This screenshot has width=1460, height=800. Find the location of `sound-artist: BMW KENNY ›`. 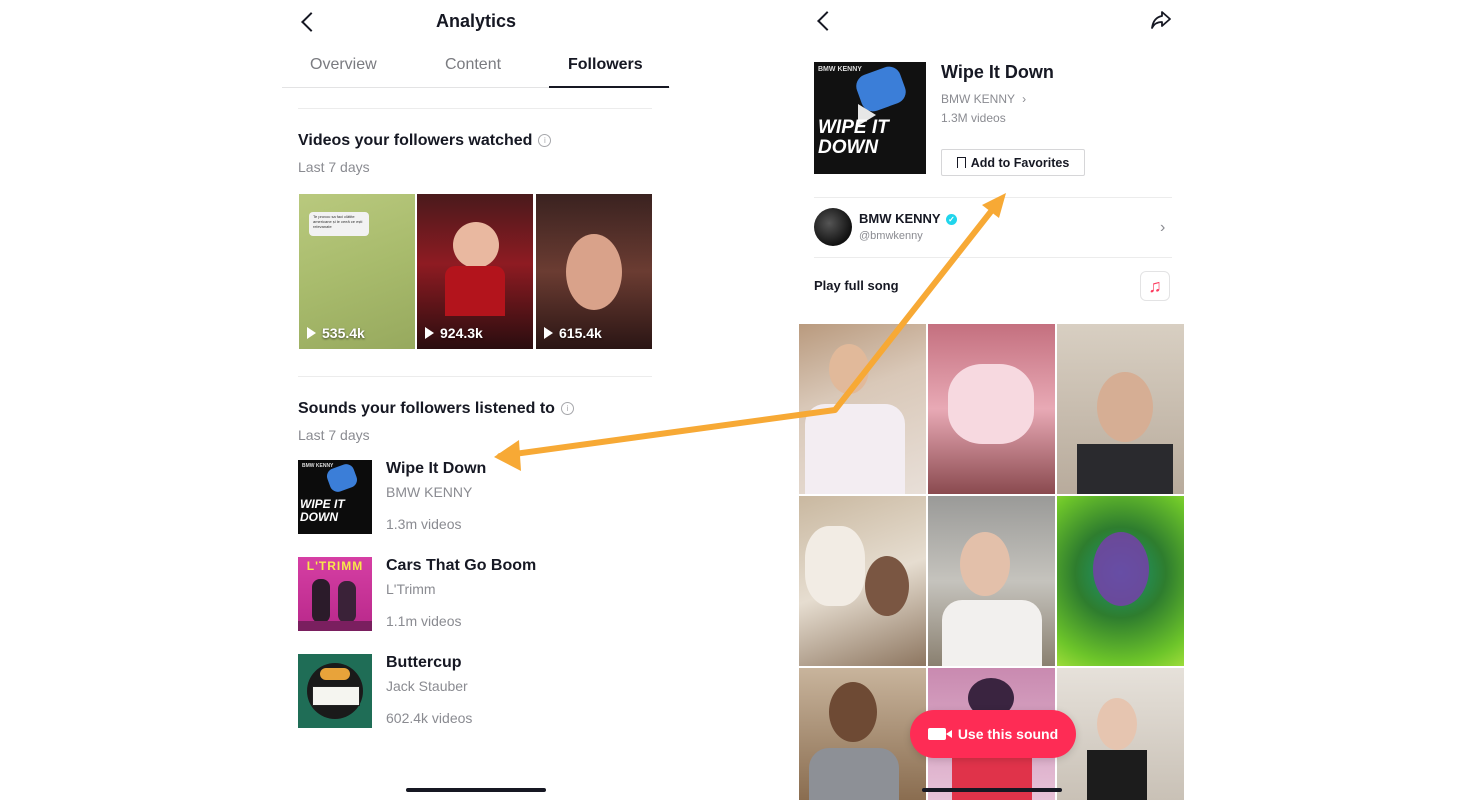

sound-artist: BMW KENNY › is located at coordinates (983, 99).